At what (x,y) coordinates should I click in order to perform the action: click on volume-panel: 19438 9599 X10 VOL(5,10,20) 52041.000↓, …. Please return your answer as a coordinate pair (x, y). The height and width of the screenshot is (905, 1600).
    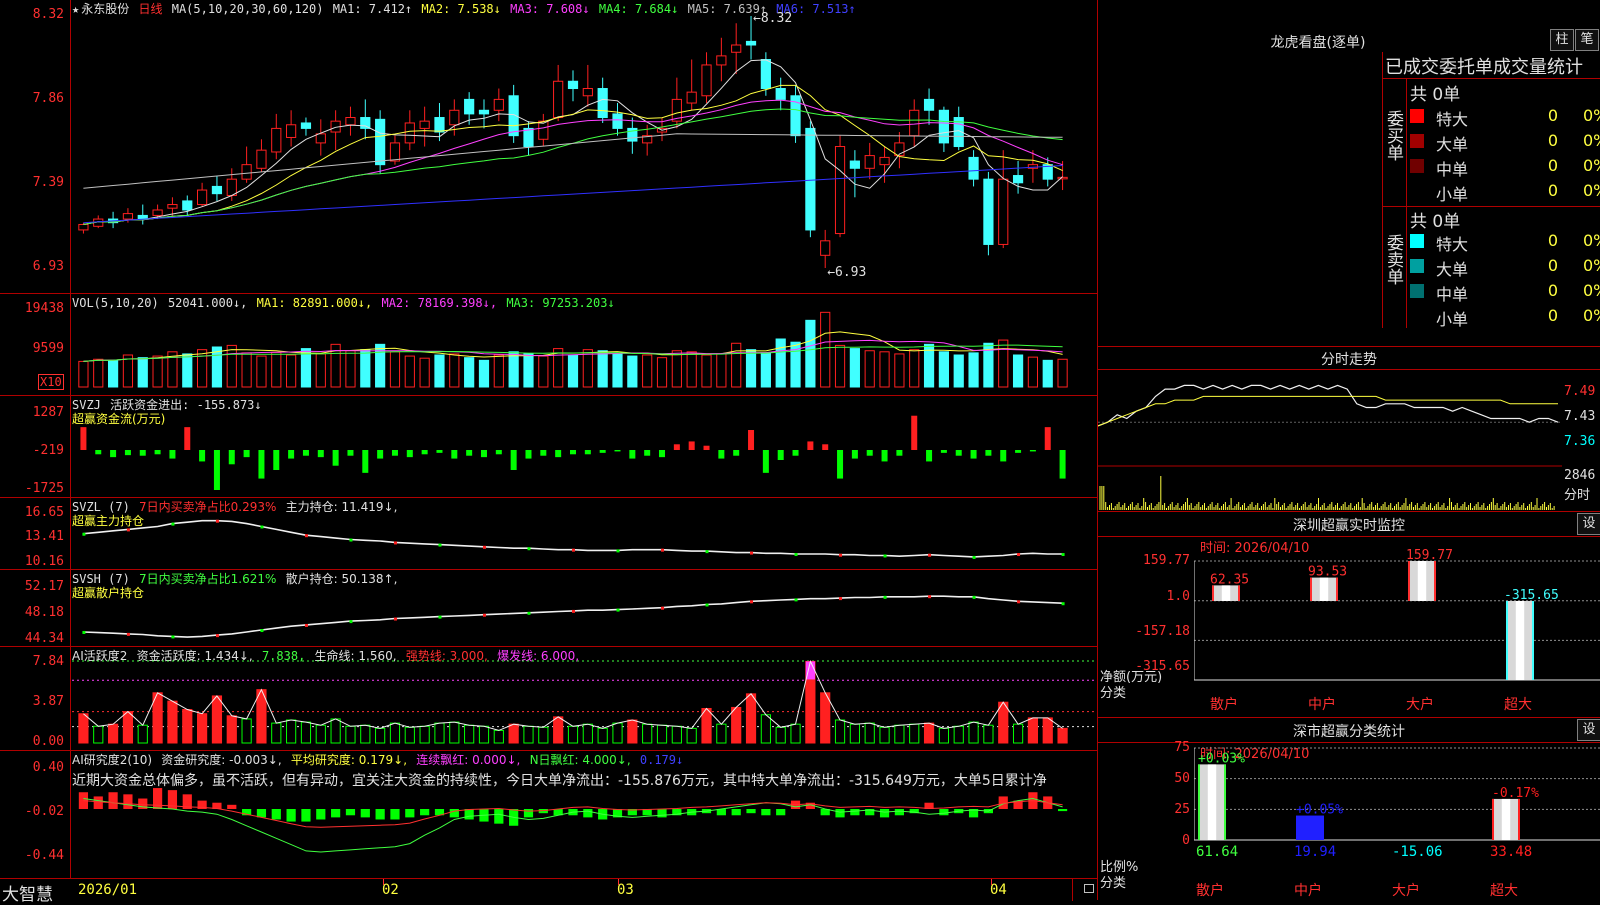
    Looking at the image, I should click on (549, 345).